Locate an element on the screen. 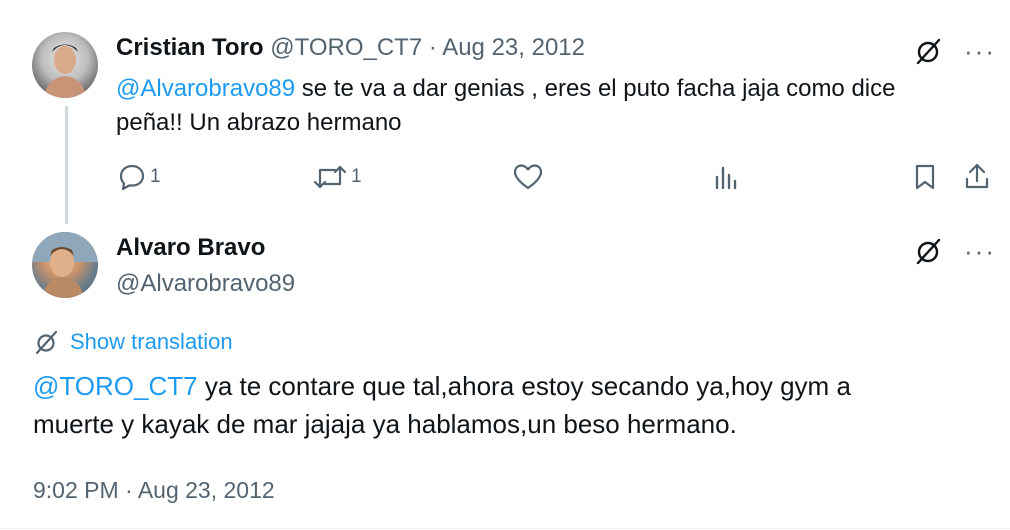  share-button is located at coordinates (977, 176).